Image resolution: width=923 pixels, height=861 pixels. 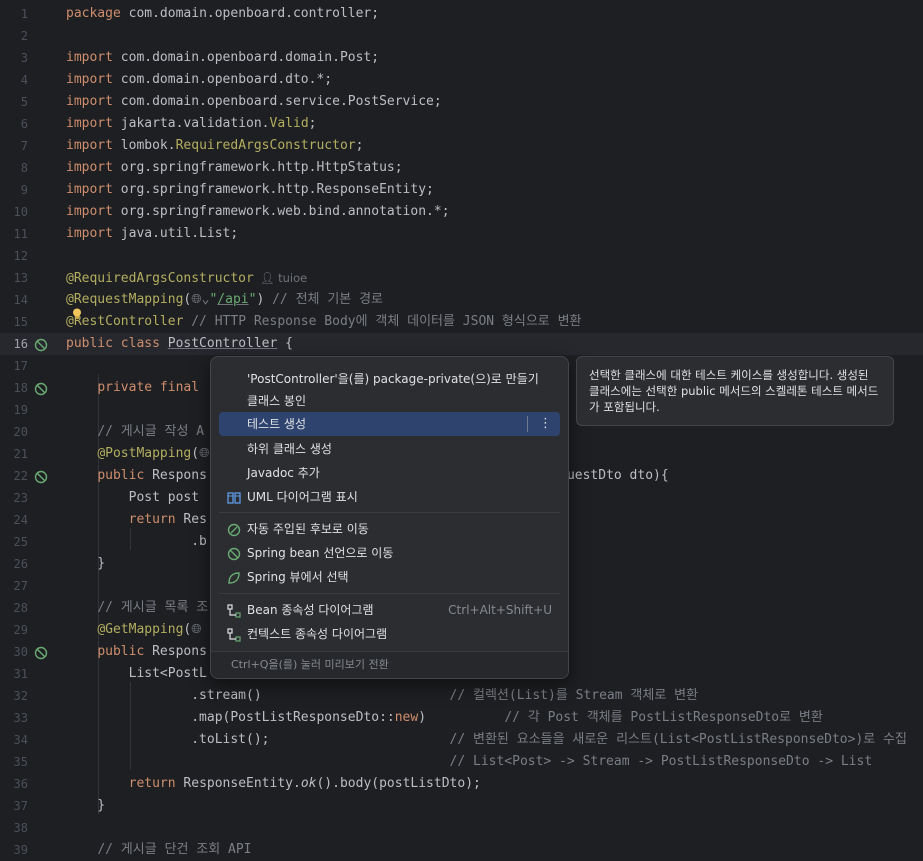 What do you see at coordinates (461, 344) in the screenshot?
I see `code-line: 16 public class PostController {` at bounding box center [461, 344].